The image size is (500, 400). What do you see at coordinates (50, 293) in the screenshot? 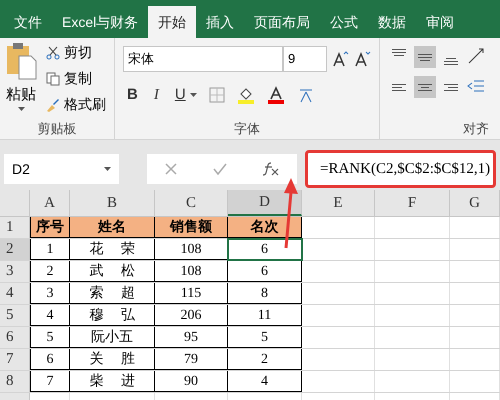
I see `table-cell: 3` at bounding box center [50, 293].